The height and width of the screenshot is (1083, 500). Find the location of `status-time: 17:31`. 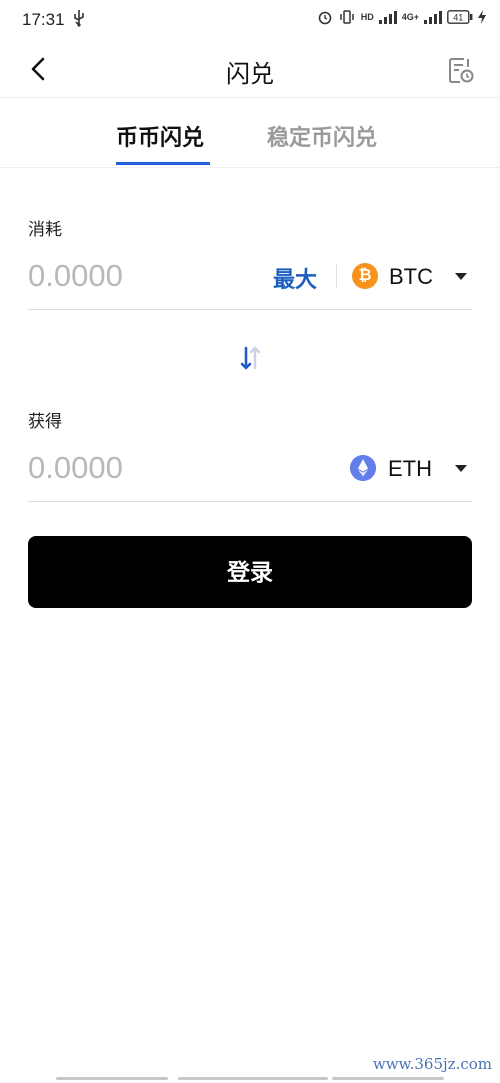

status-time: 17:31 is located at coordinates (43, 19).